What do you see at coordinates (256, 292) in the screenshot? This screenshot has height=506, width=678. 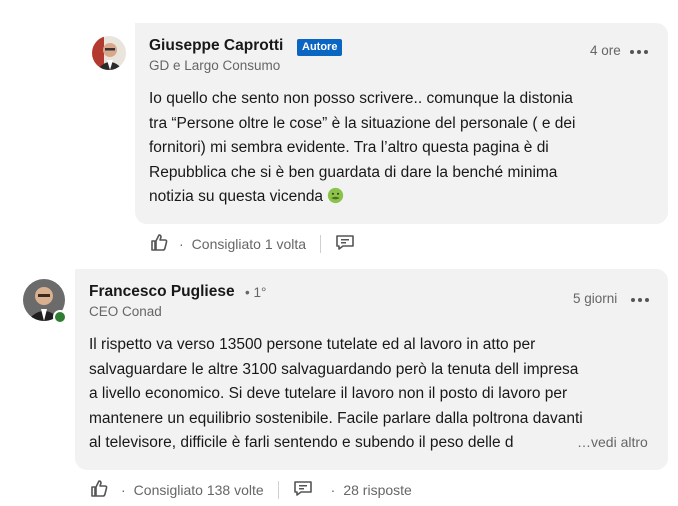 I see `connection-degree: • 1°` at bounding box center [256, 292].